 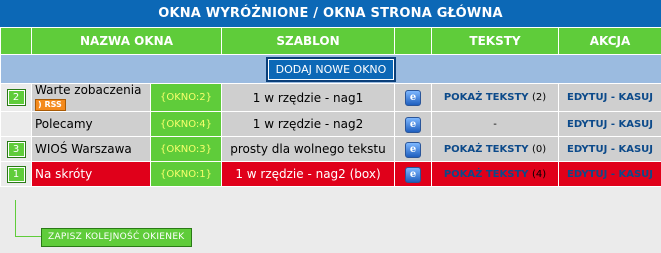 I want to click on texts-count: (4), so click(x=539, y=174).